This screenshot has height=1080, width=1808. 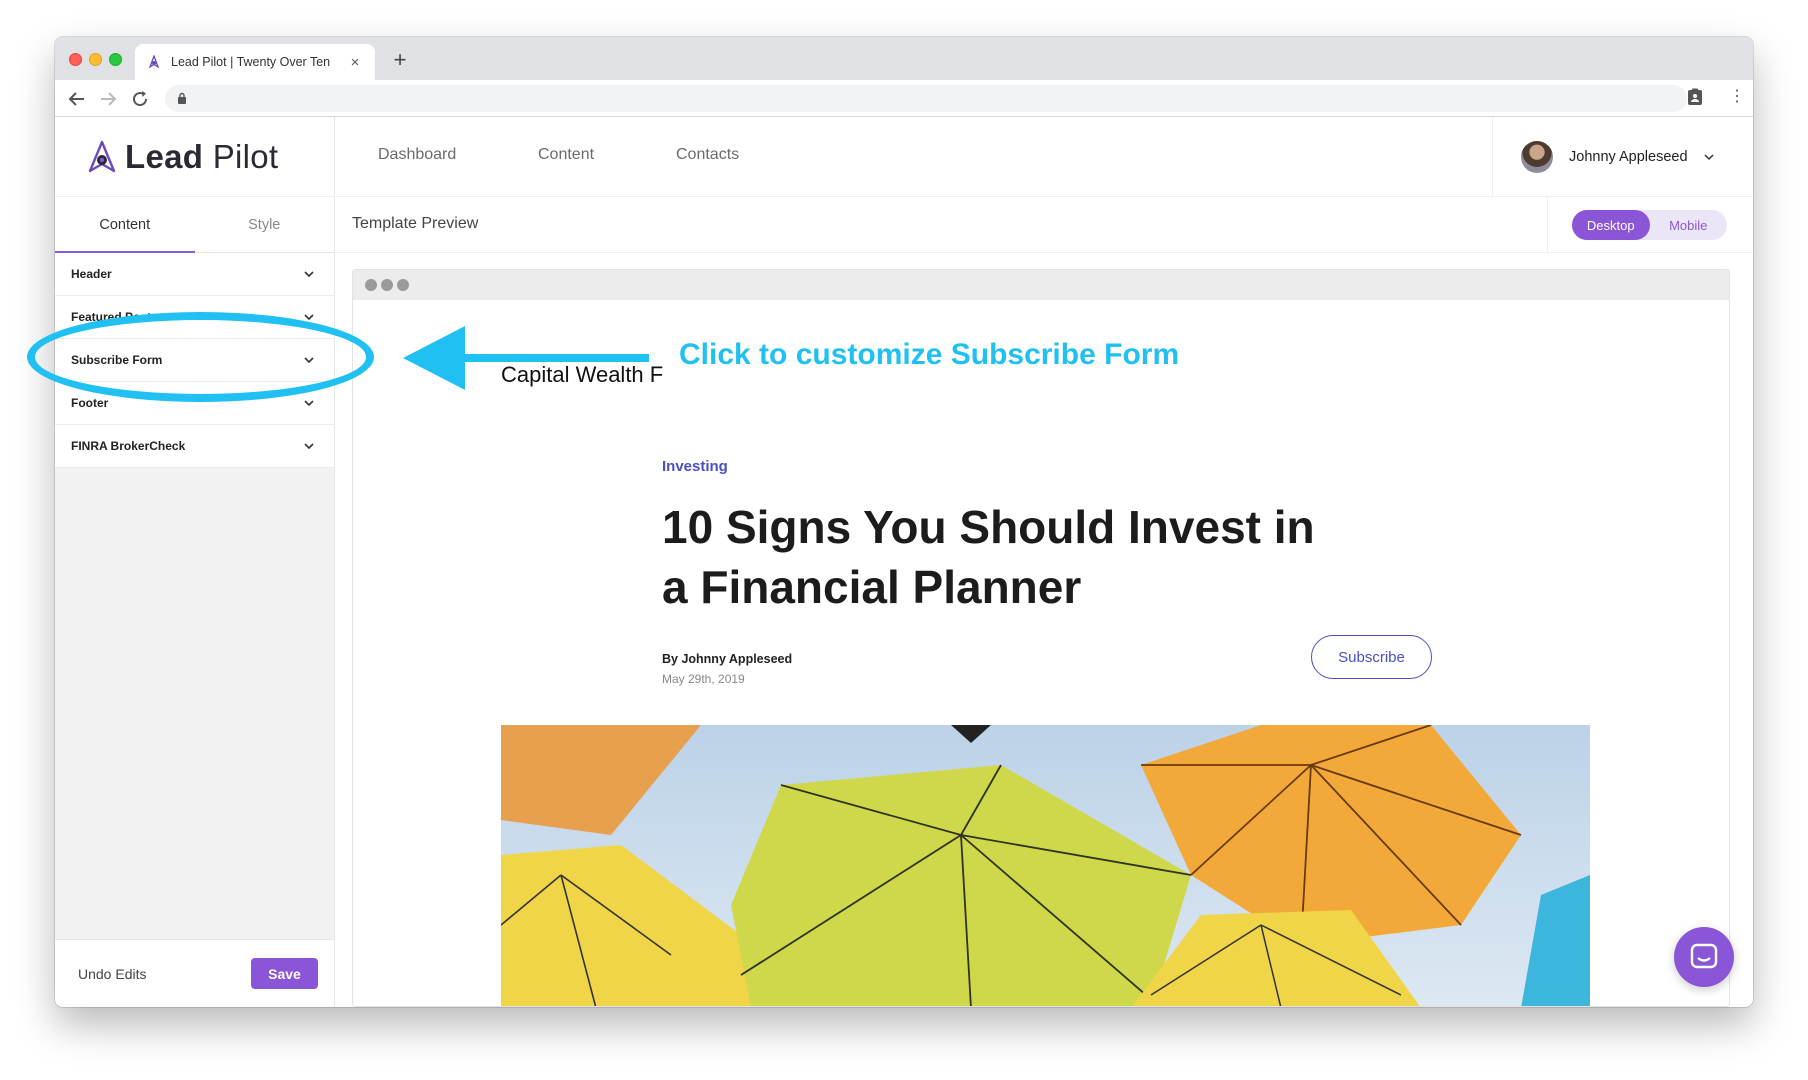 What do you see at coordinates (77, 99) in the screenshot?
I see `back-arrow-icon` at bounding box center [77, 99].